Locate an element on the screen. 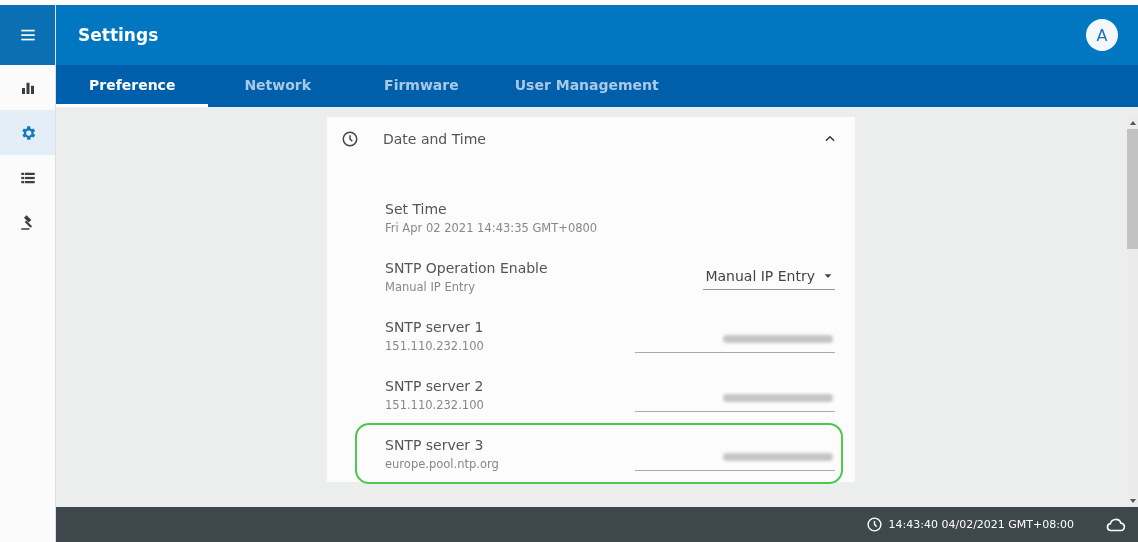 The image size is (1138, 542). setting-label: SNTP server 2 is located at coordinates (435, 385).